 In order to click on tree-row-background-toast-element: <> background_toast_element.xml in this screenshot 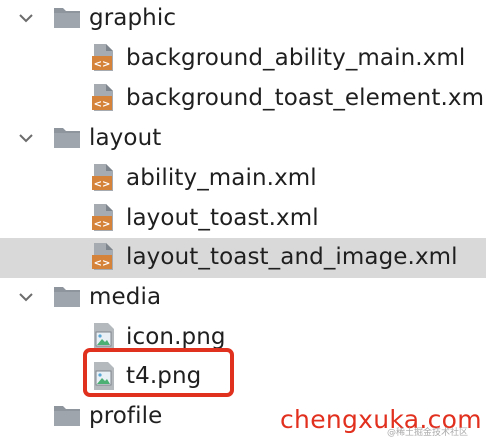, I will do `click(243, 99)`.